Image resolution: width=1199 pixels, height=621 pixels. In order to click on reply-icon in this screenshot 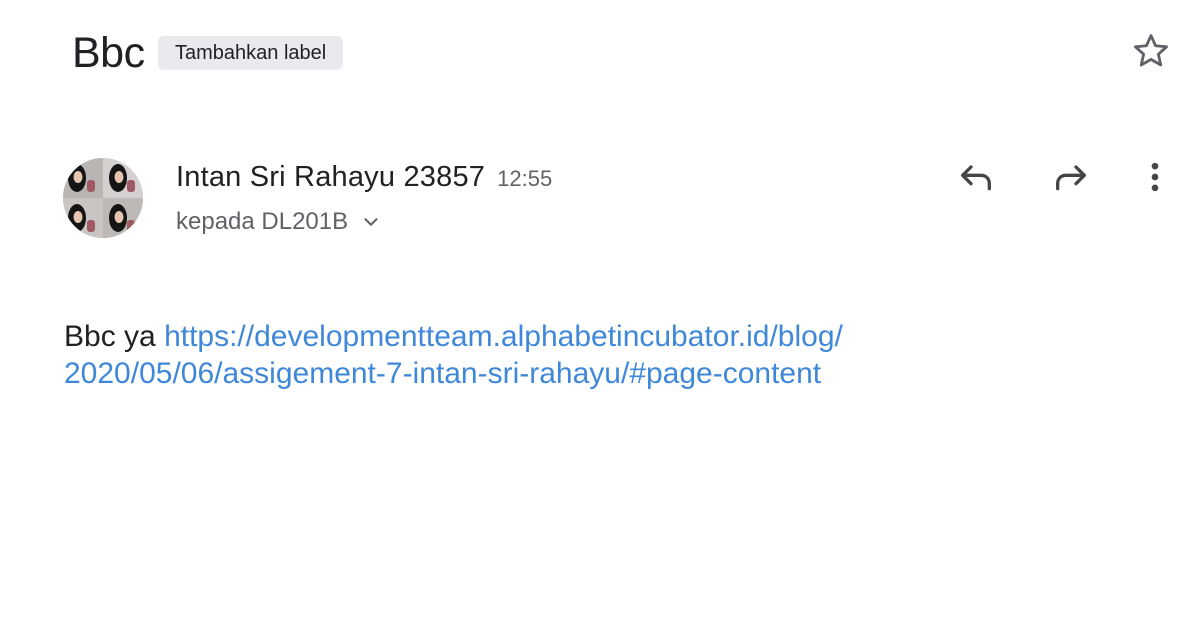, I will do `click(976, 177)`.